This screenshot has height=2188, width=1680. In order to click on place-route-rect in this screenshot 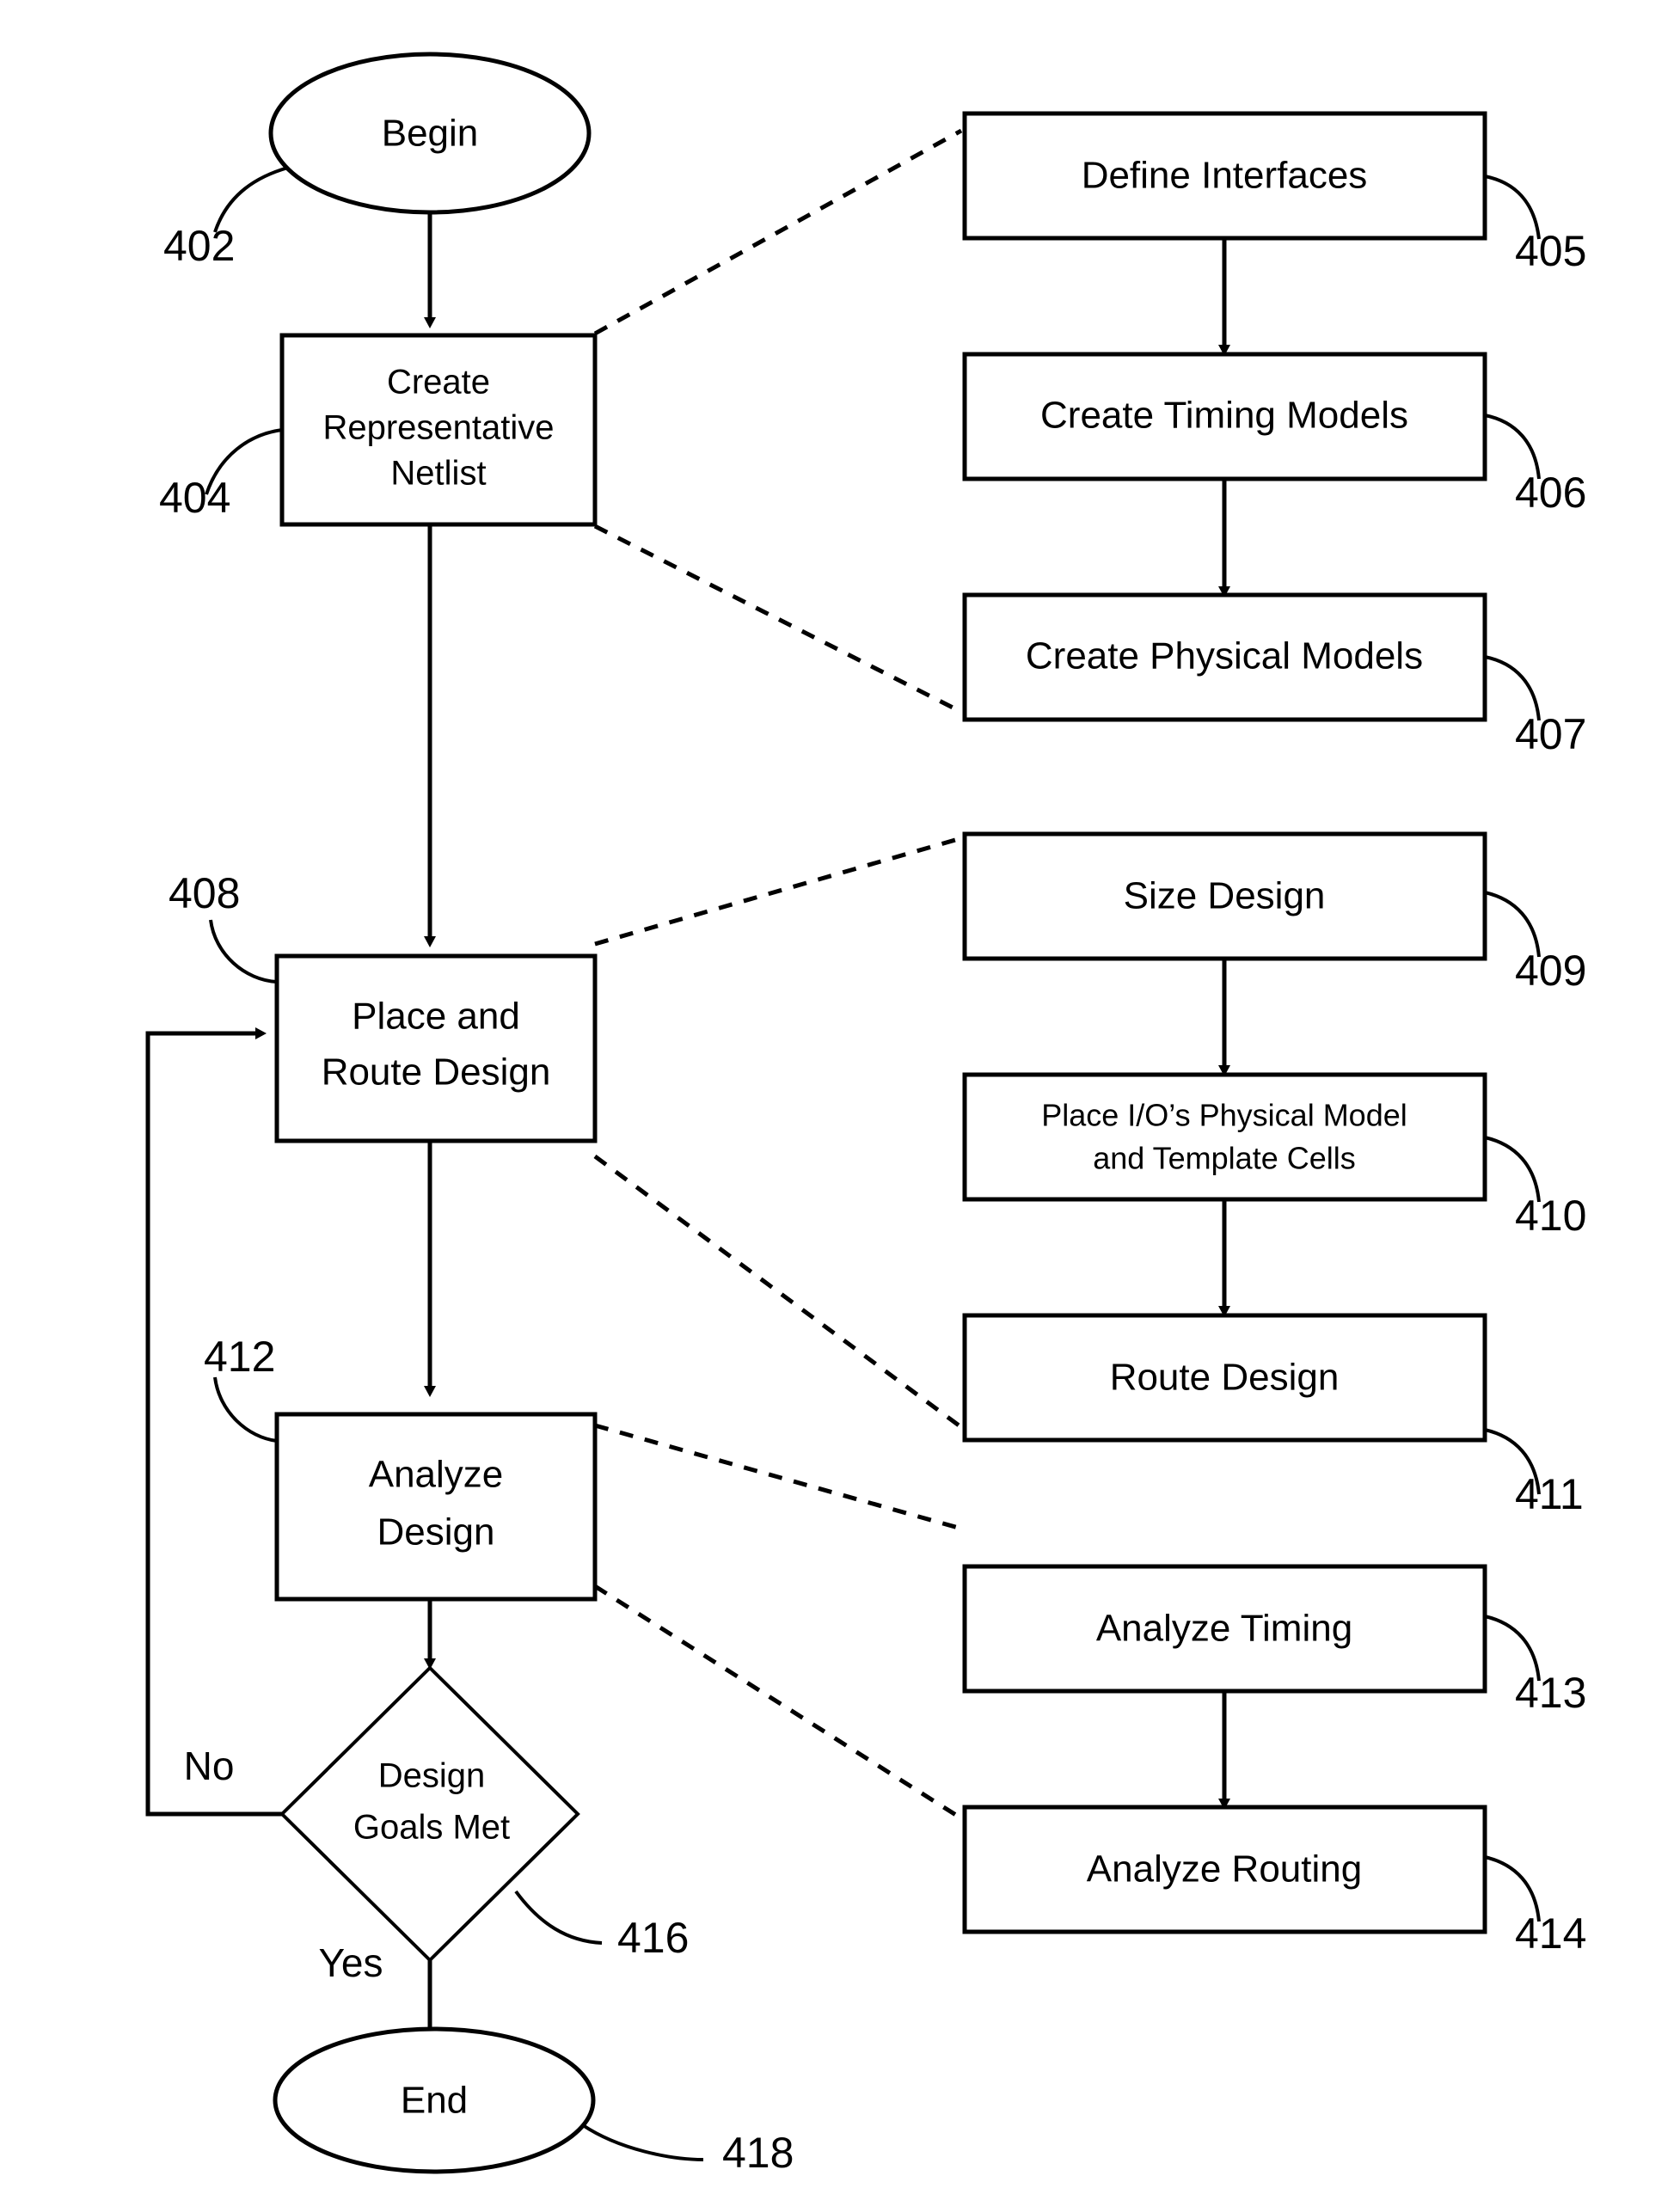, I will do `click(436, 1048)`.